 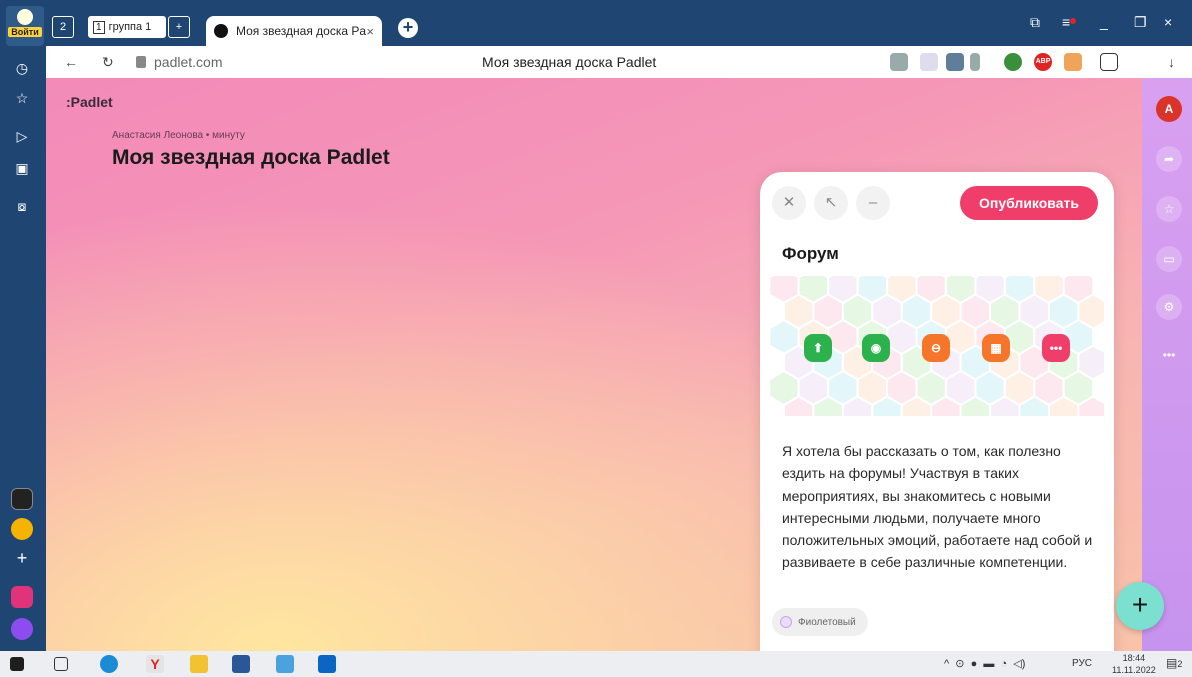 I want to click on share-icon: ➦, so click(x=1169, y=159).